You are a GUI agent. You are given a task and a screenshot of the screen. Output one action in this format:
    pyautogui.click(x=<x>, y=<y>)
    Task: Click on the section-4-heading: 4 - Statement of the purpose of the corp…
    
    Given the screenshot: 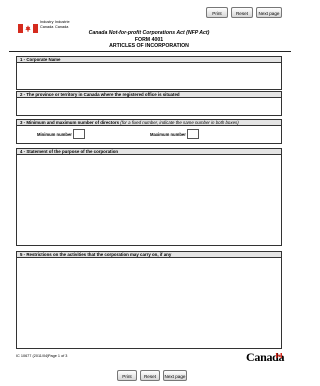 What is the action you would take?
    pyautogui.click(x=149, y=151)
    